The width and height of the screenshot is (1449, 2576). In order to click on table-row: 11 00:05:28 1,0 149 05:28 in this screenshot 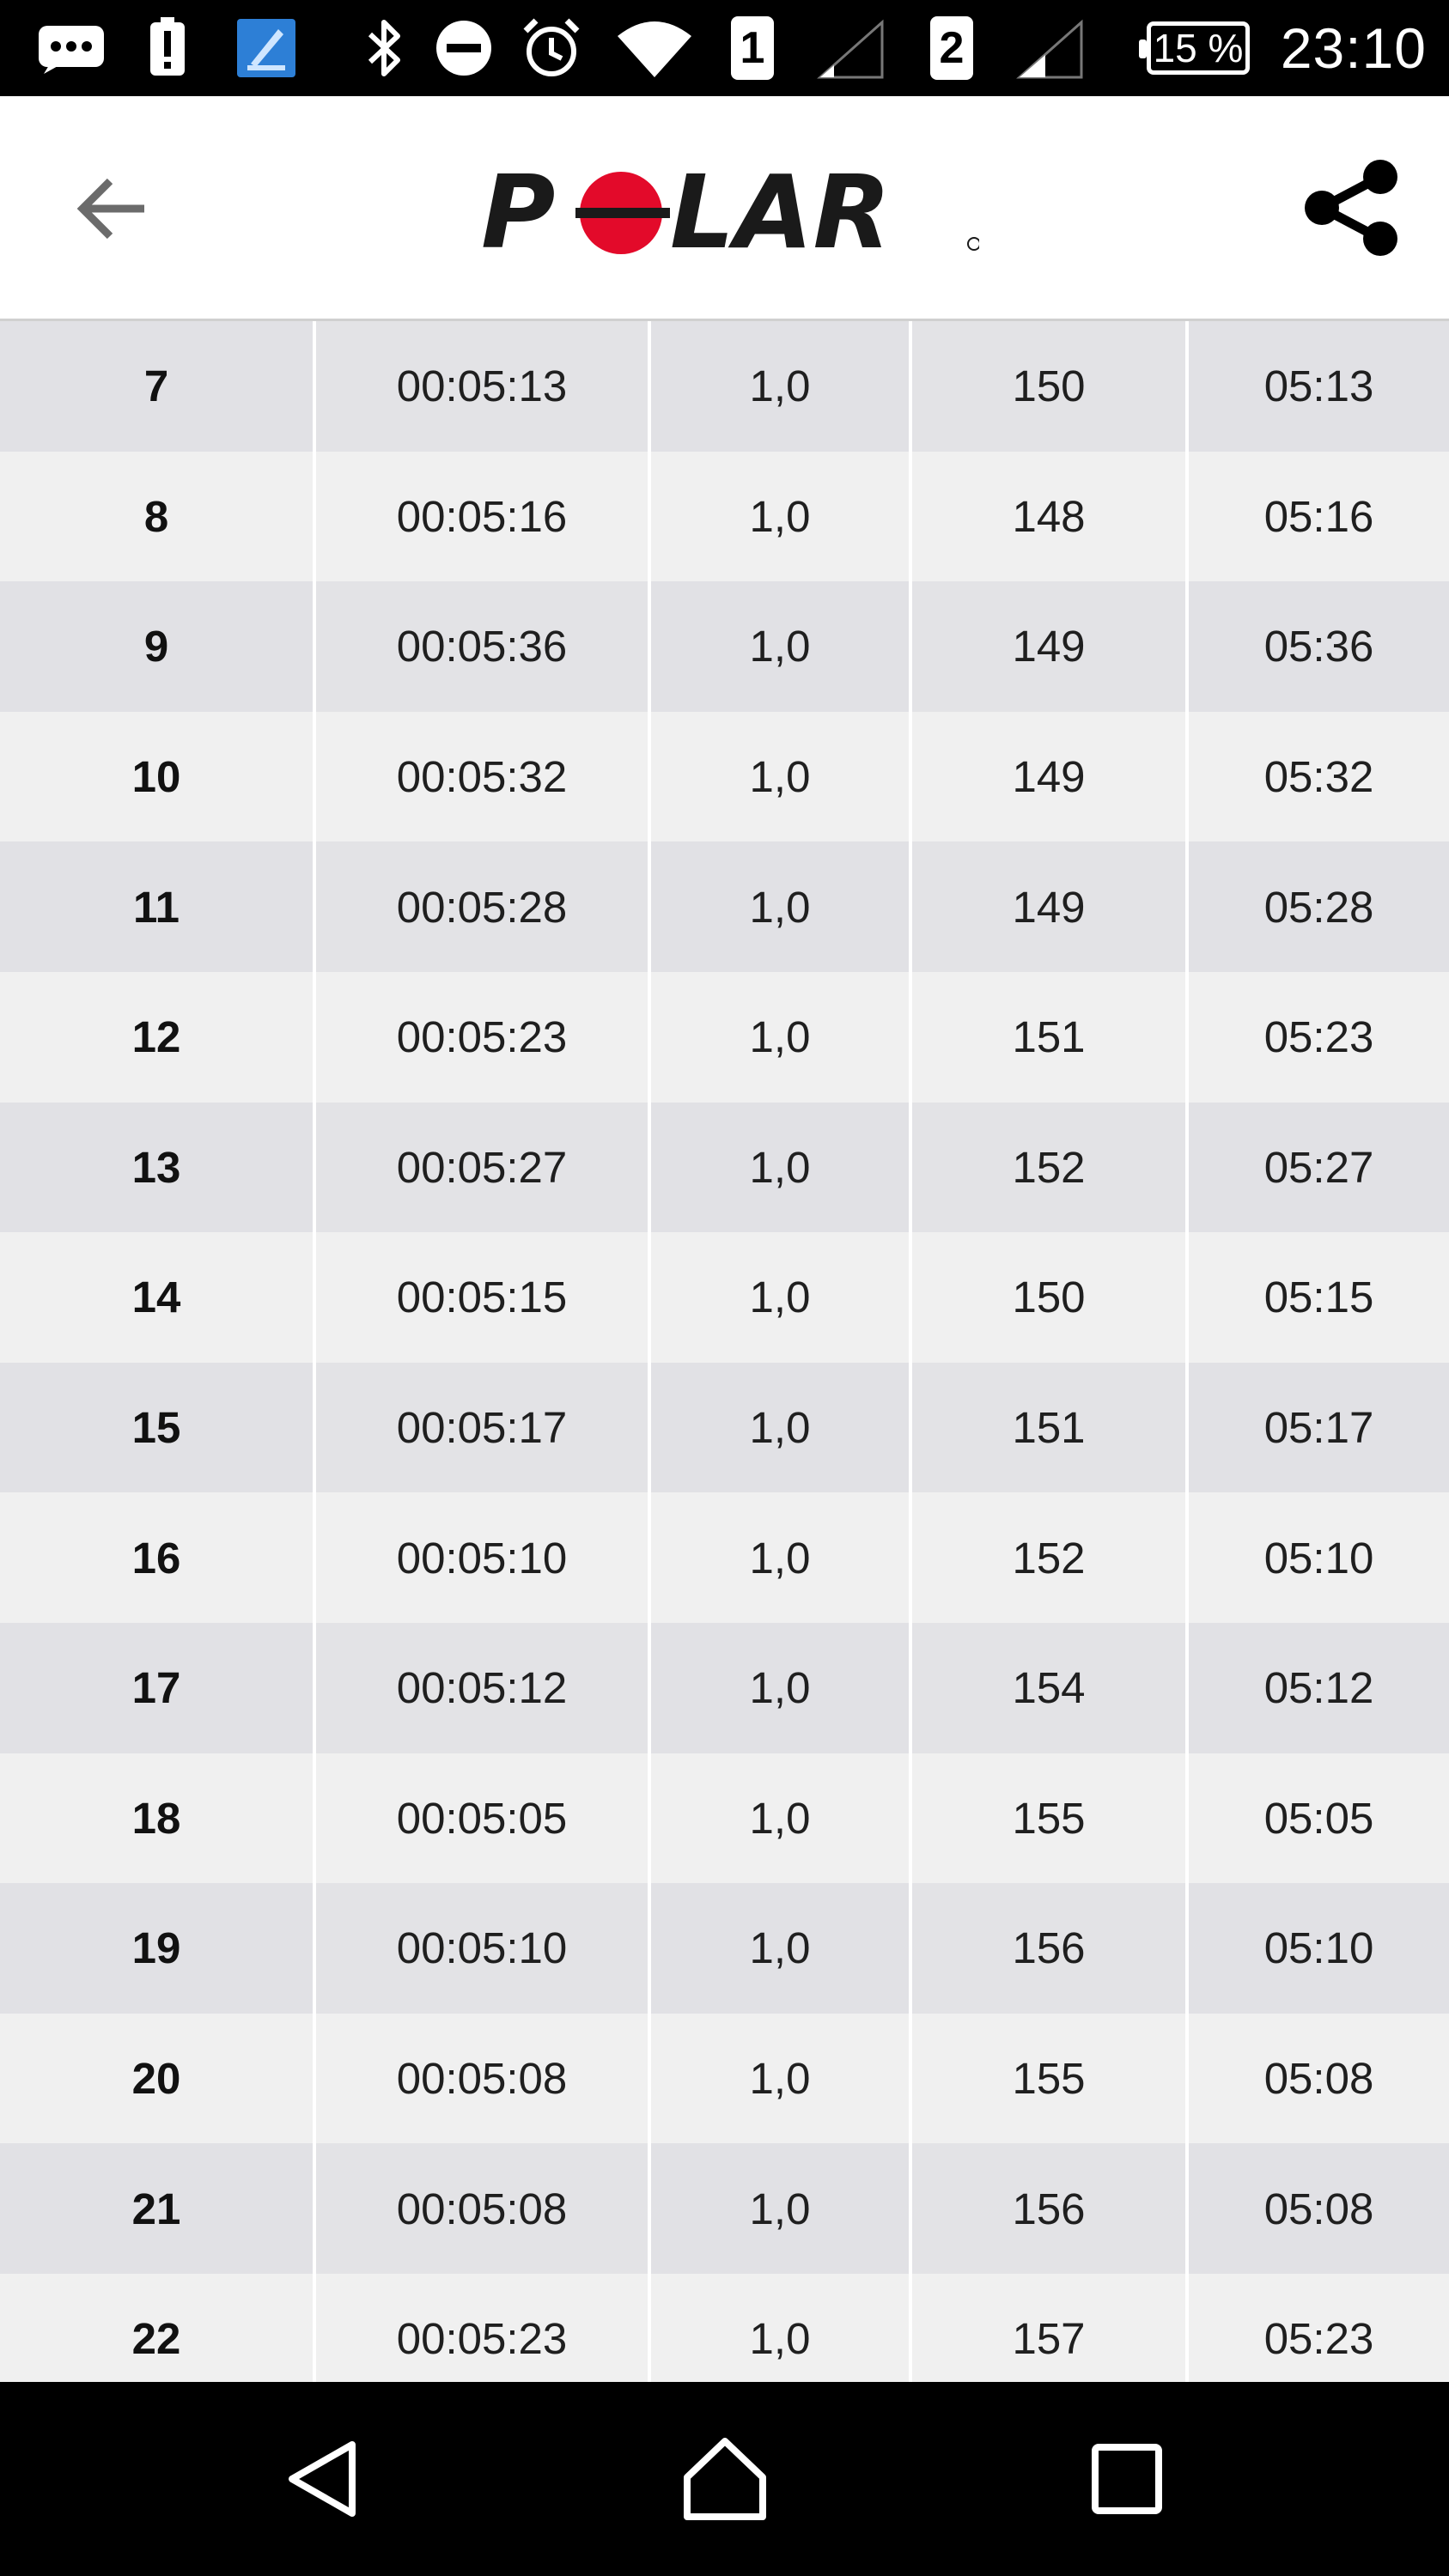, I will do `click(724, 907)`.